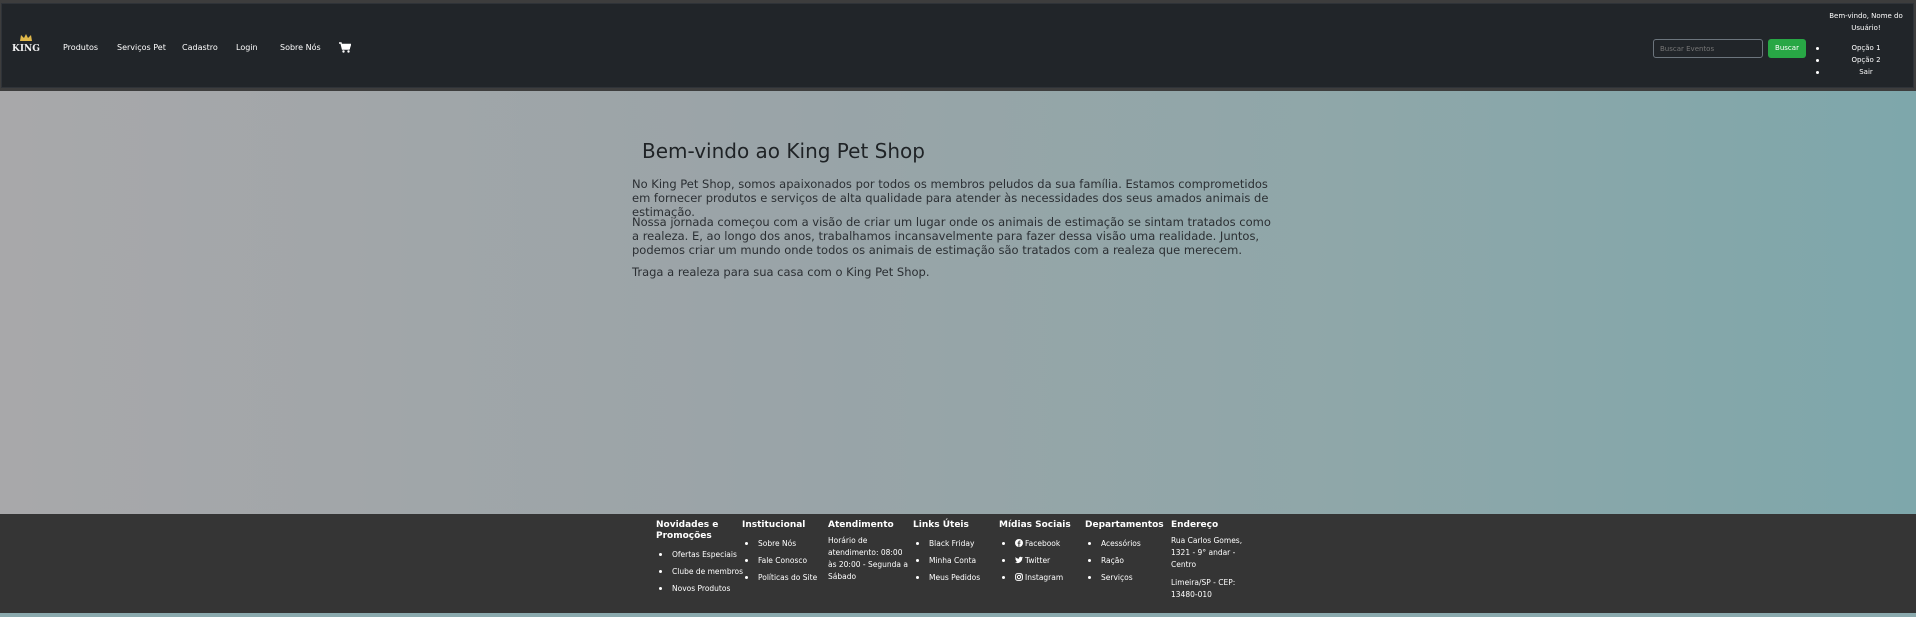  What do you see at coordinates (1195, 525) in the screenshot?
I see `footer-heading-endereco: Endereço` at bounding box center [1195, 525].